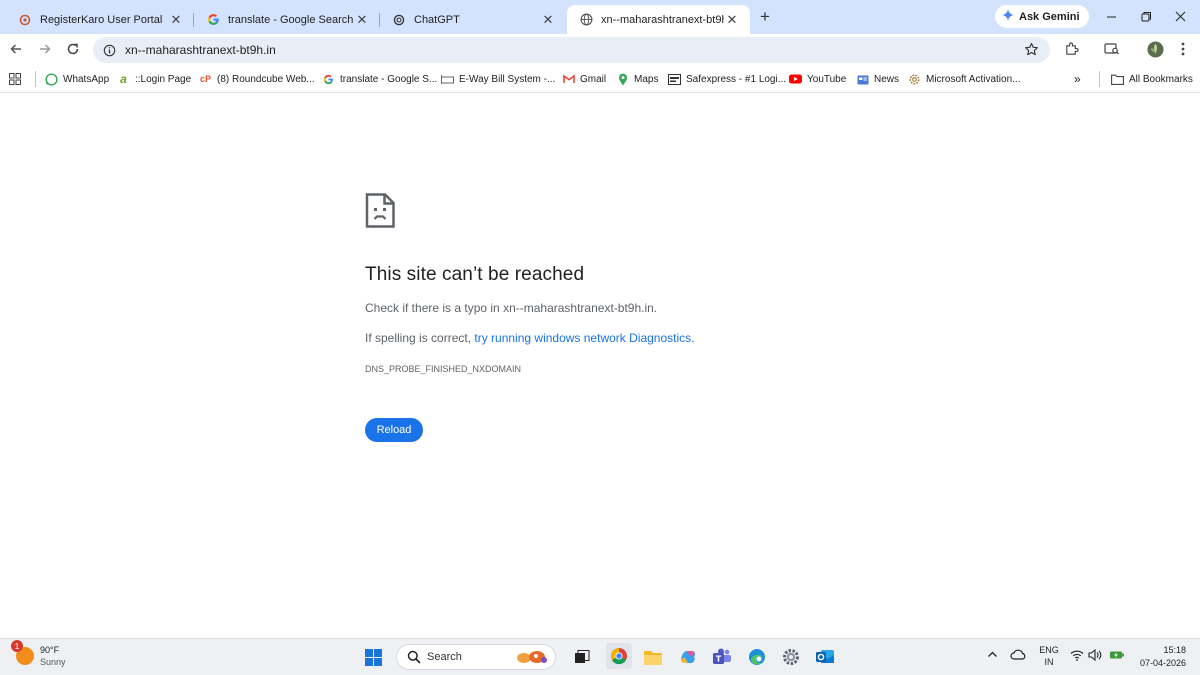  I want to click on bookmark-login-page: a ::Login Page, so click(154, 79).